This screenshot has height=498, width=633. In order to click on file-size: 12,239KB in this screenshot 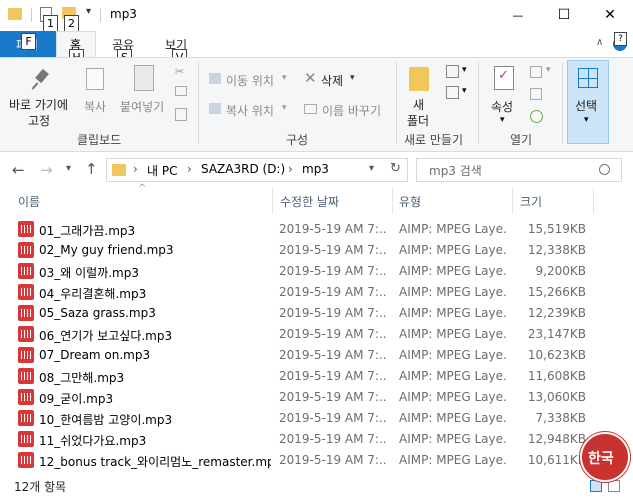, I will do `click(556, 313)`.